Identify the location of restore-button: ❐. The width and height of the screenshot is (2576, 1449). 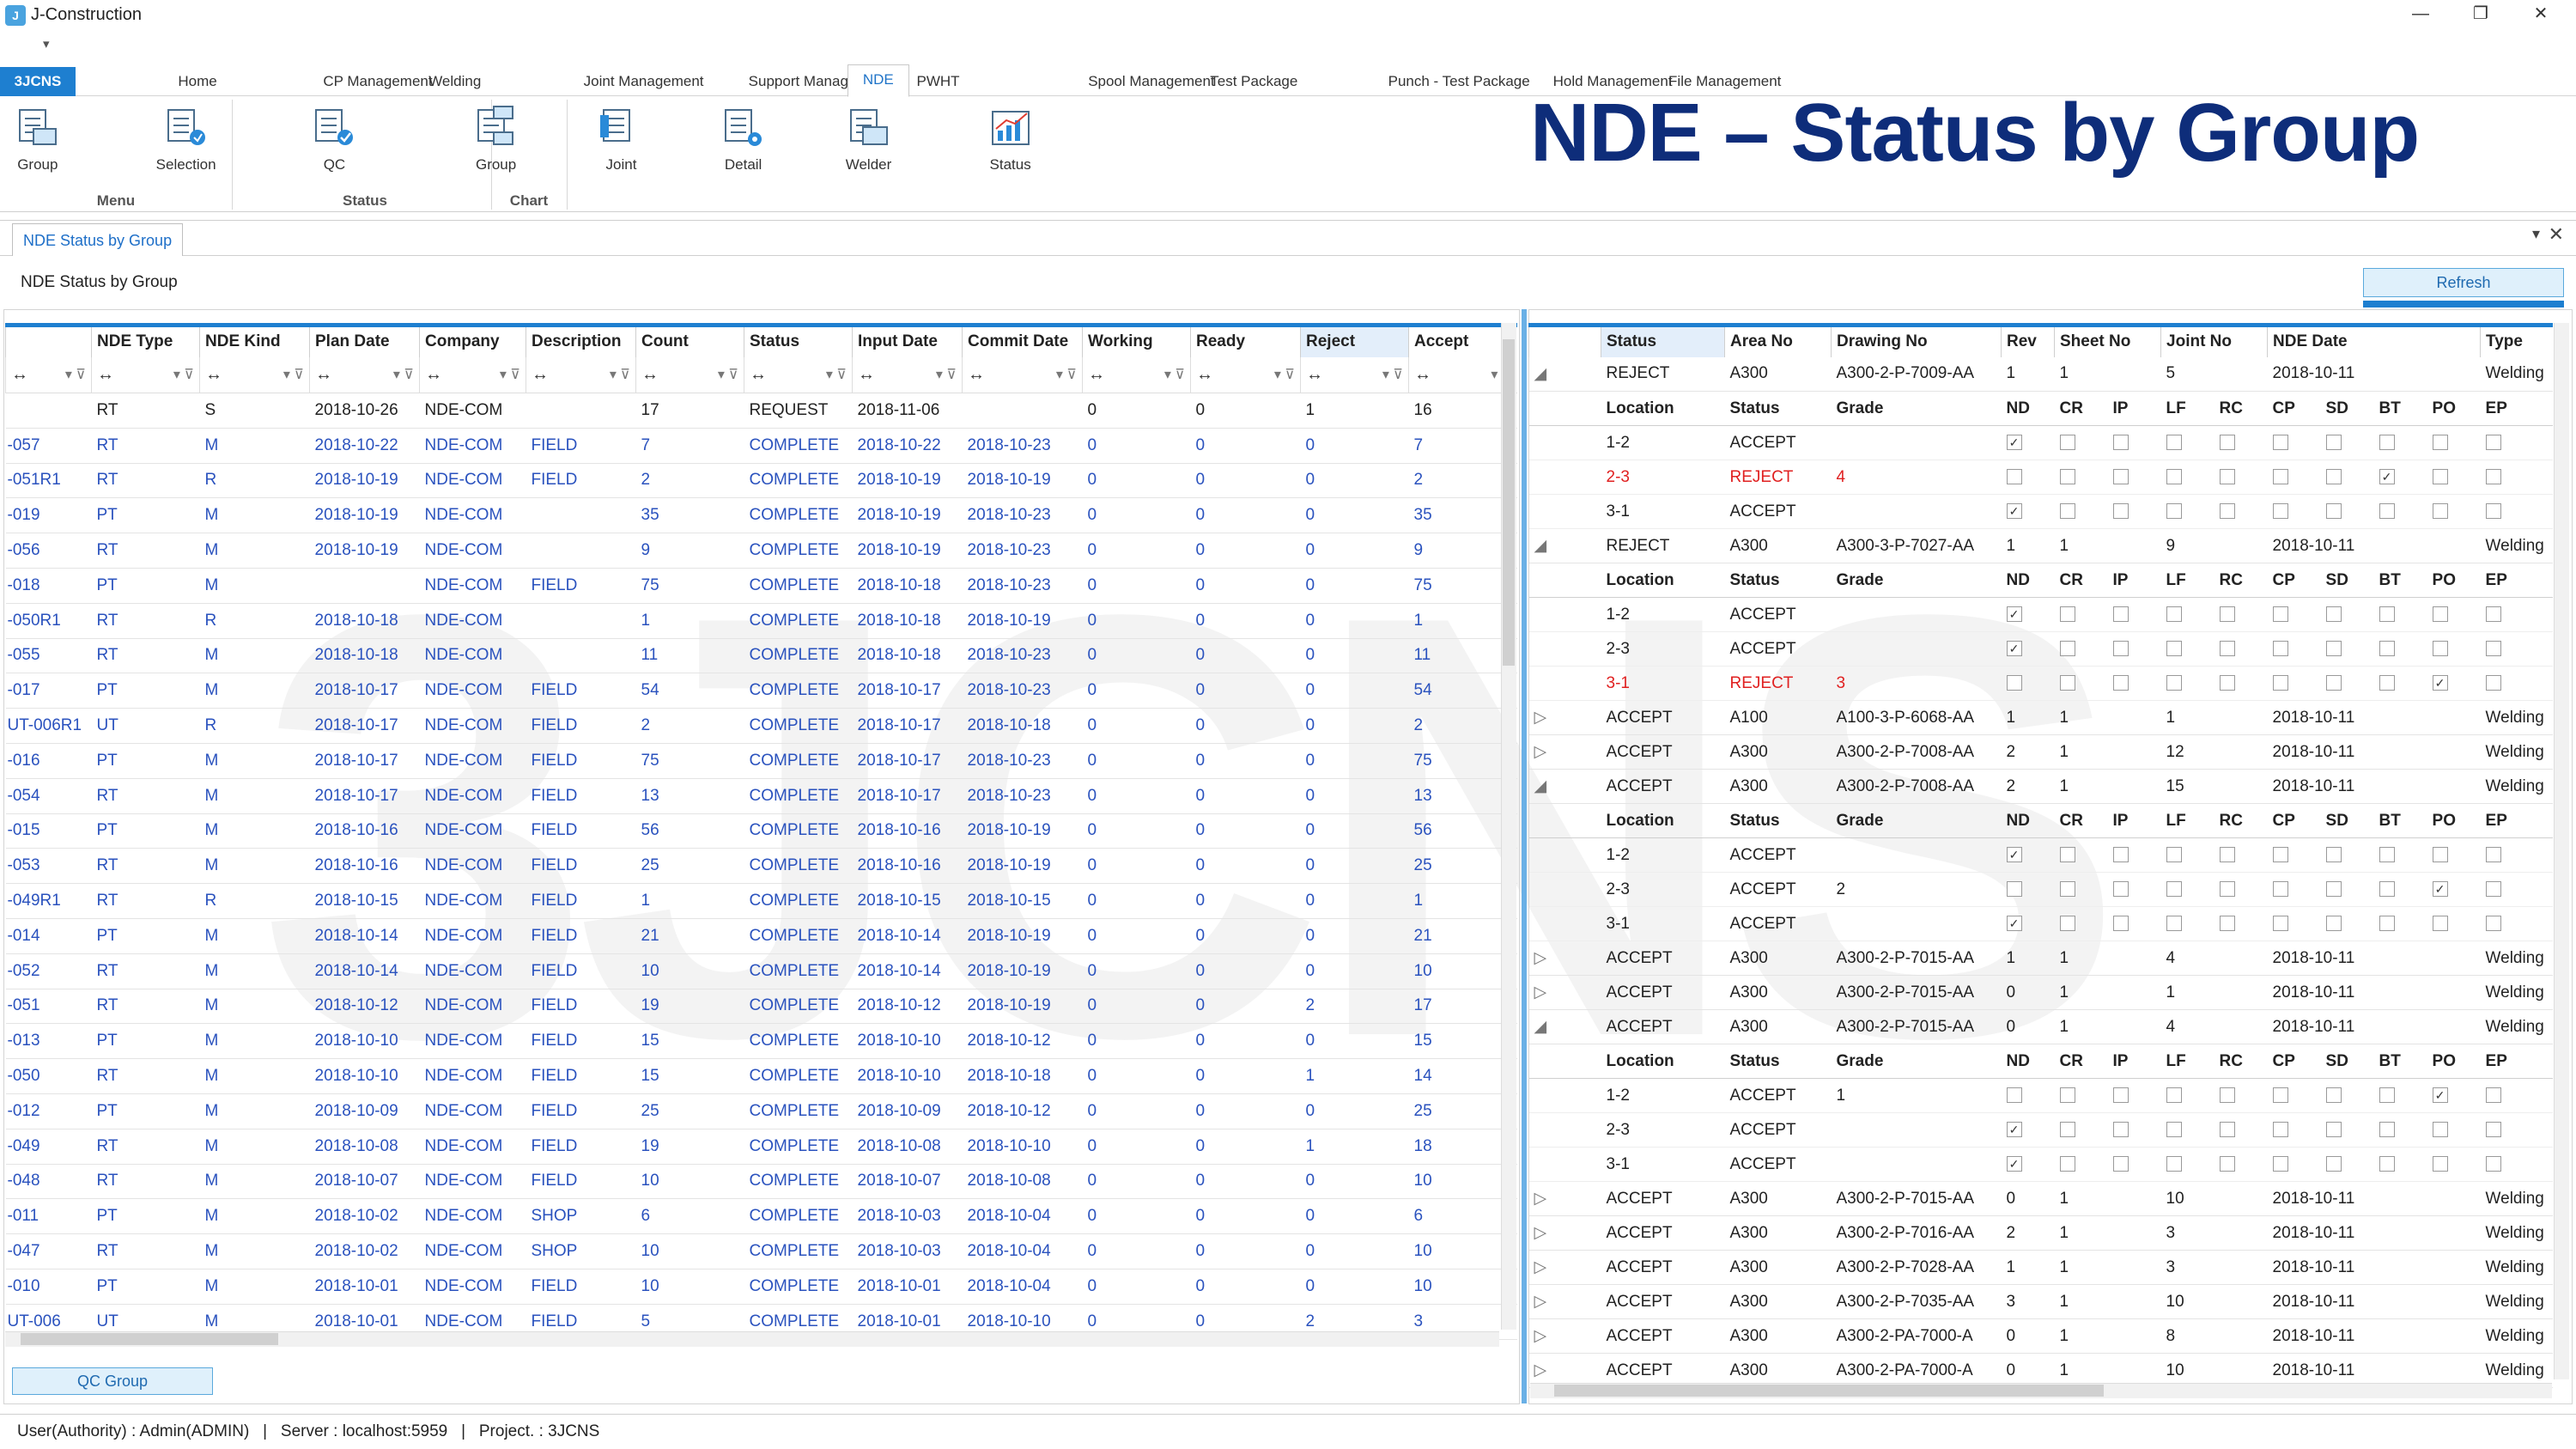
(2480, 14).